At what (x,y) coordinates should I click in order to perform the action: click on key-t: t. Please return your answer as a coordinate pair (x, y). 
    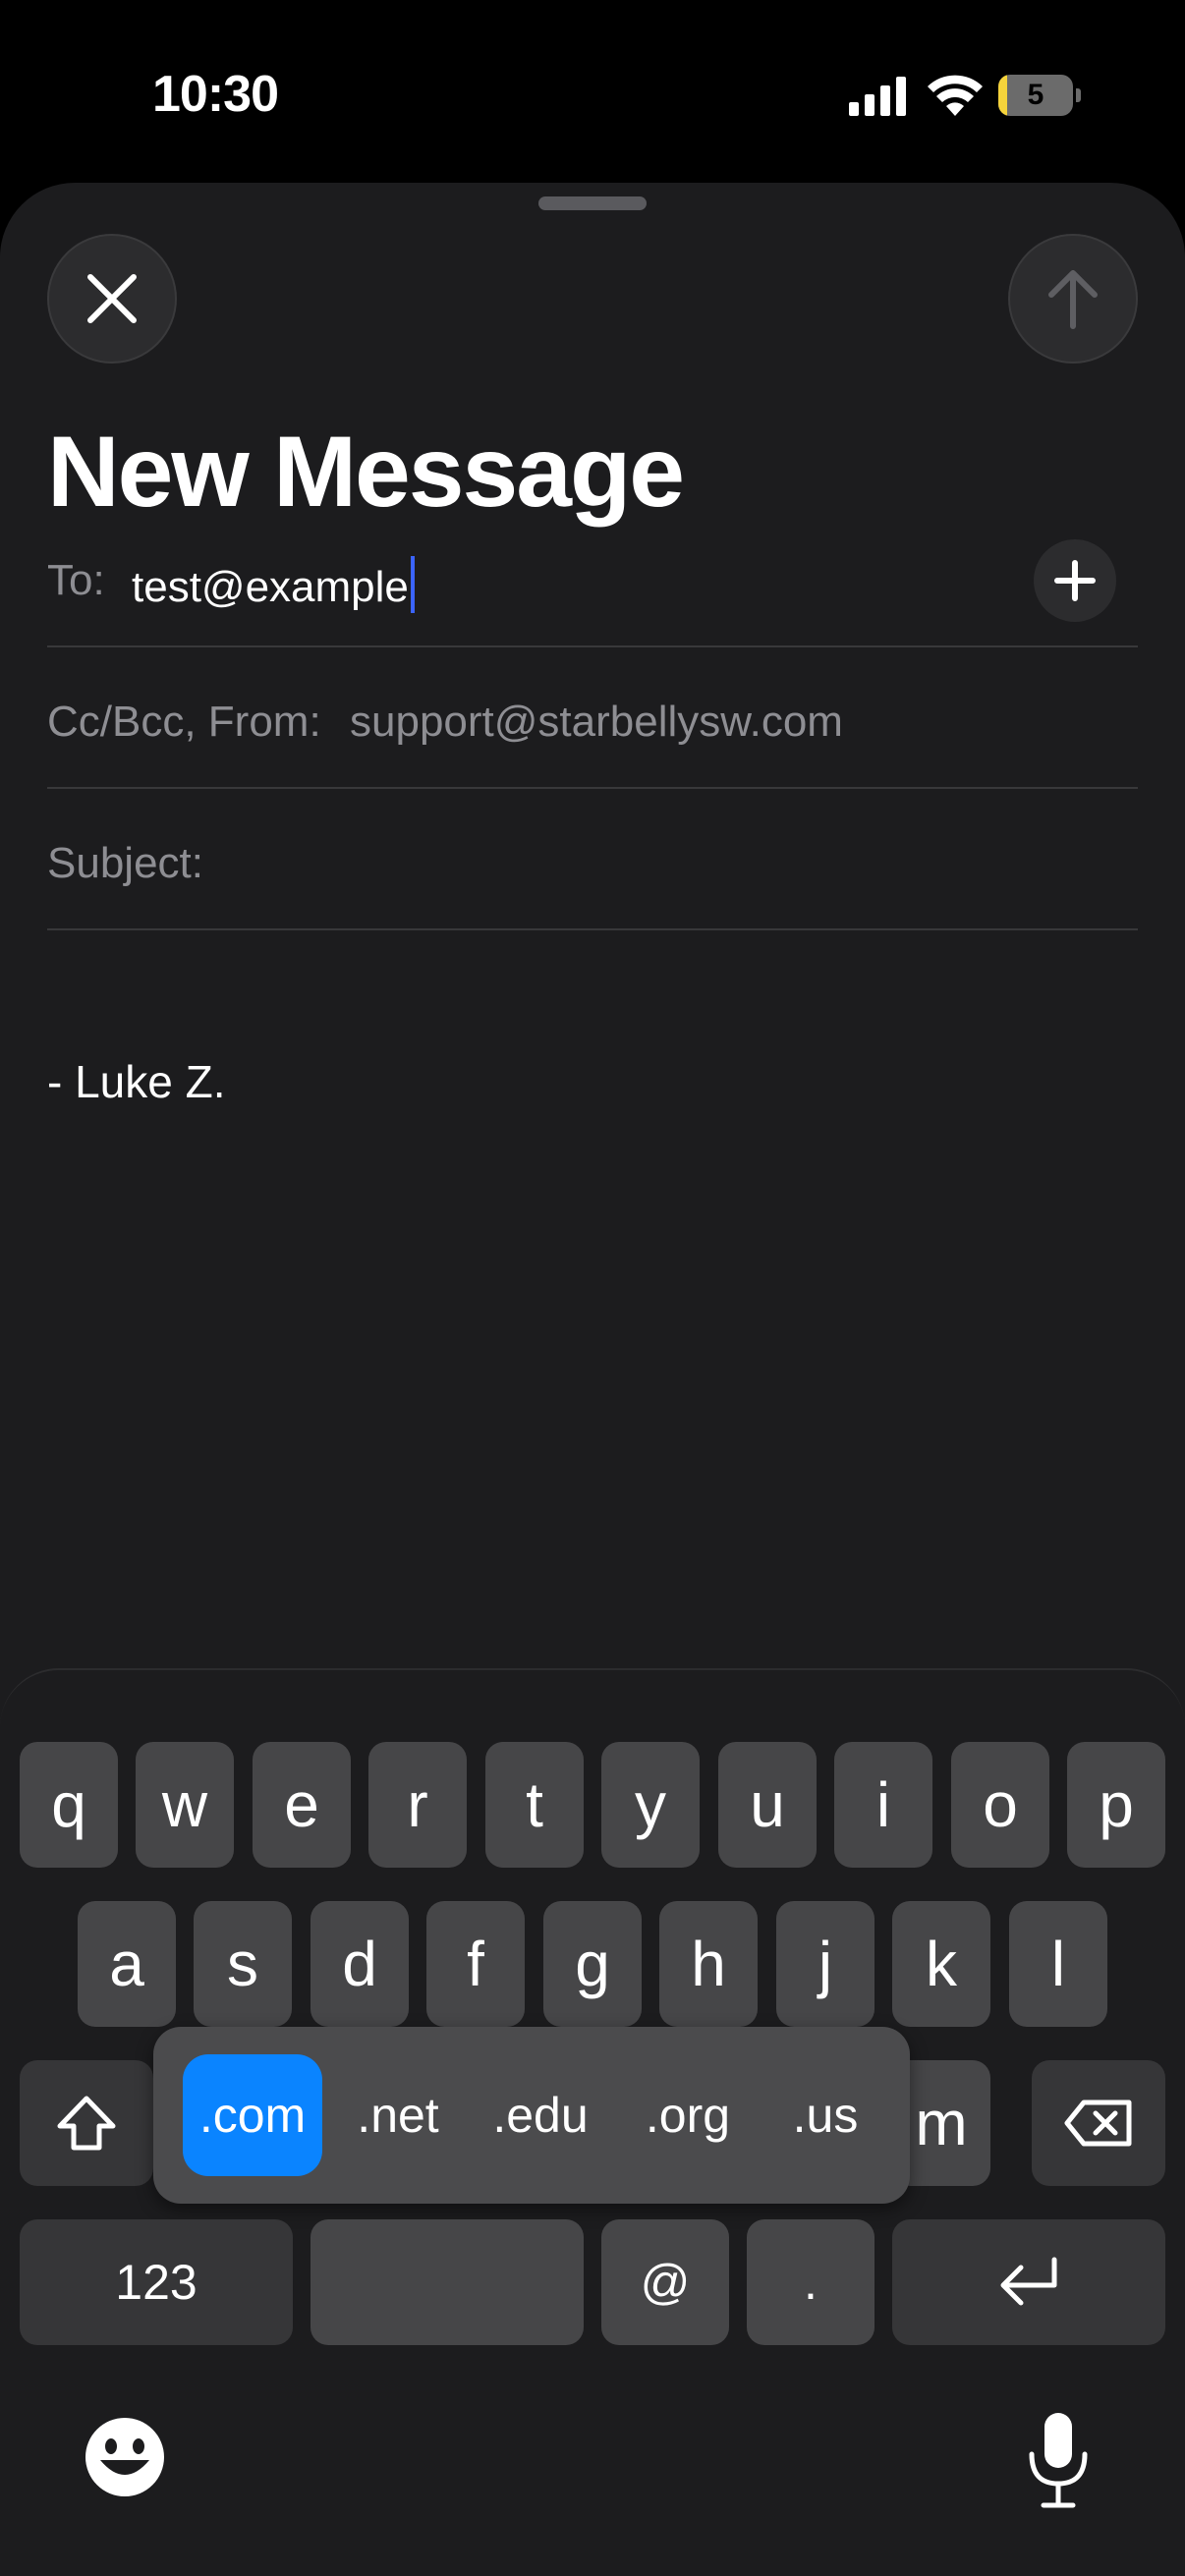
    Looking at the image, I should click on (534, 1805).